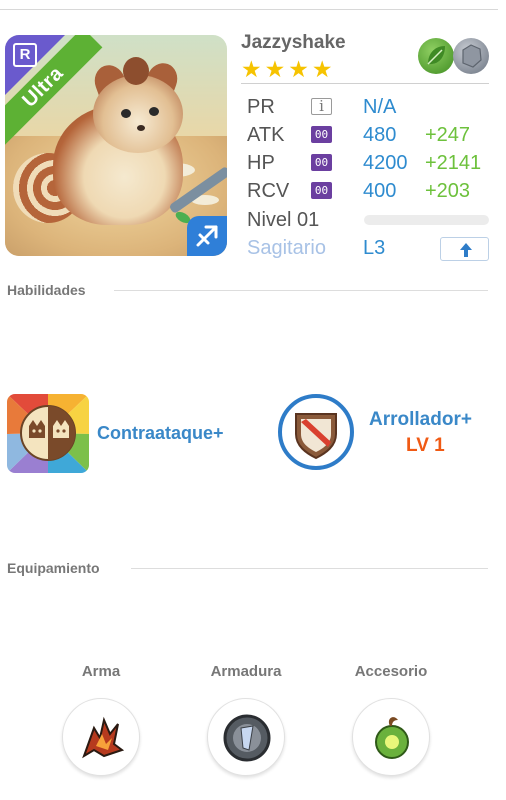 The width and height of the screenshot is (506, 800). Describe the element at coordinates (46, 290) in the screenshot. I see `section-title-skills: Habilidades` at that location.